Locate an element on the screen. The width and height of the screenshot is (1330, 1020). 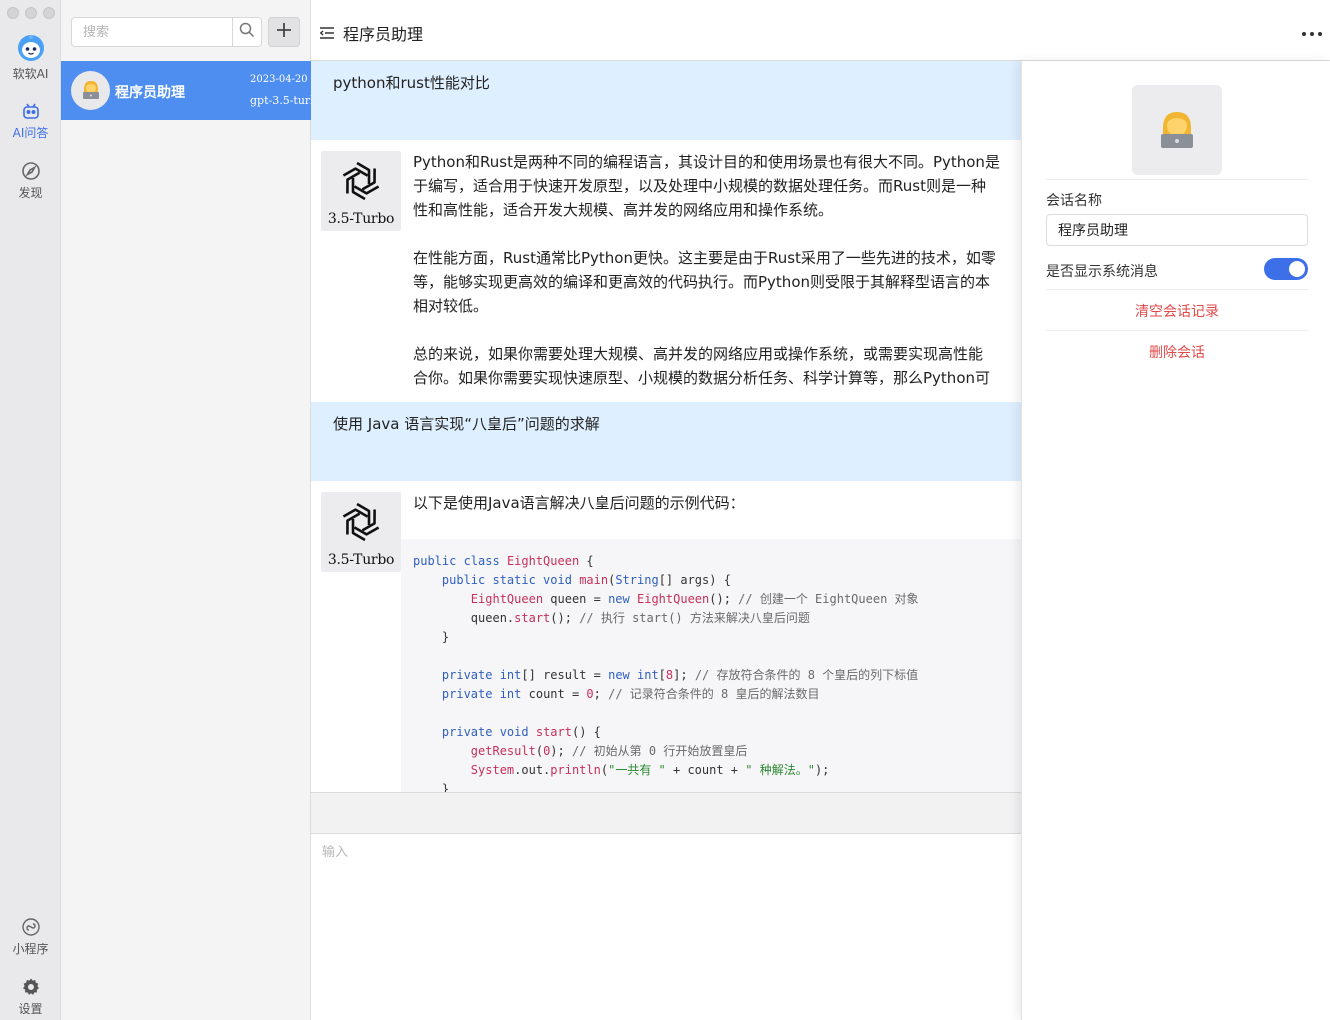
code-line: public static void main(String[] args) { is located at coordinates (586, 580).